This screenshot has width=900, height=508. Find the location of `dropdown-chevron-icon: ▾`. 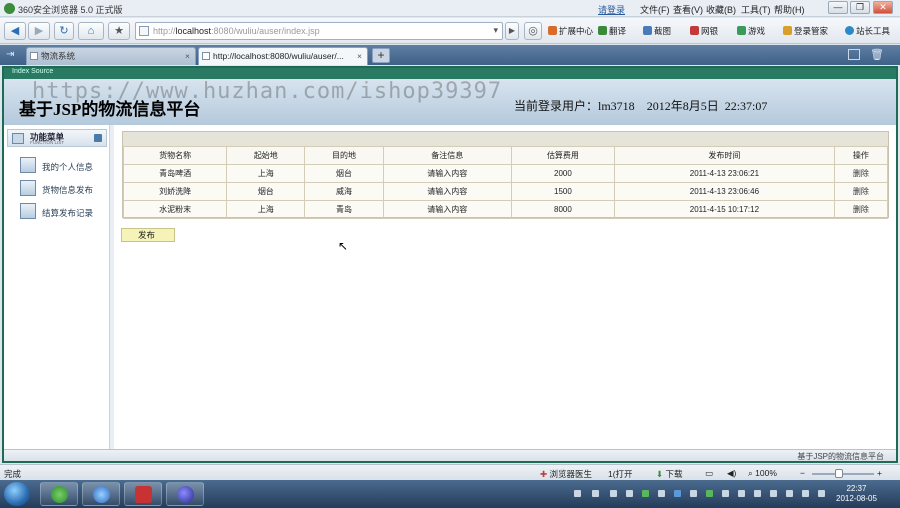

dropdown-chevron-icon: ▾ is located at coordinates (495, 30).